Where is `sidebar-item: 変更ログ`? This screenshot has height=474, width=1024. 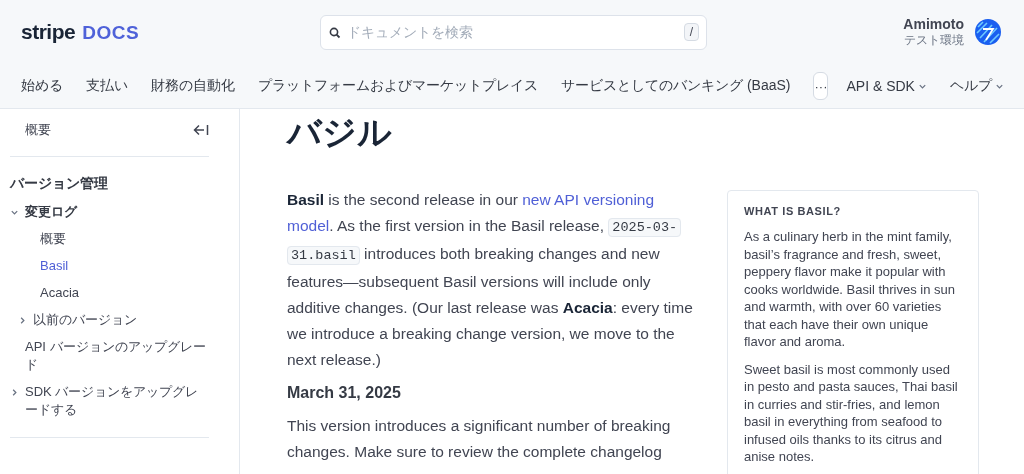 sidebar-item: 変更ログ is located at coordinates (51, 212).